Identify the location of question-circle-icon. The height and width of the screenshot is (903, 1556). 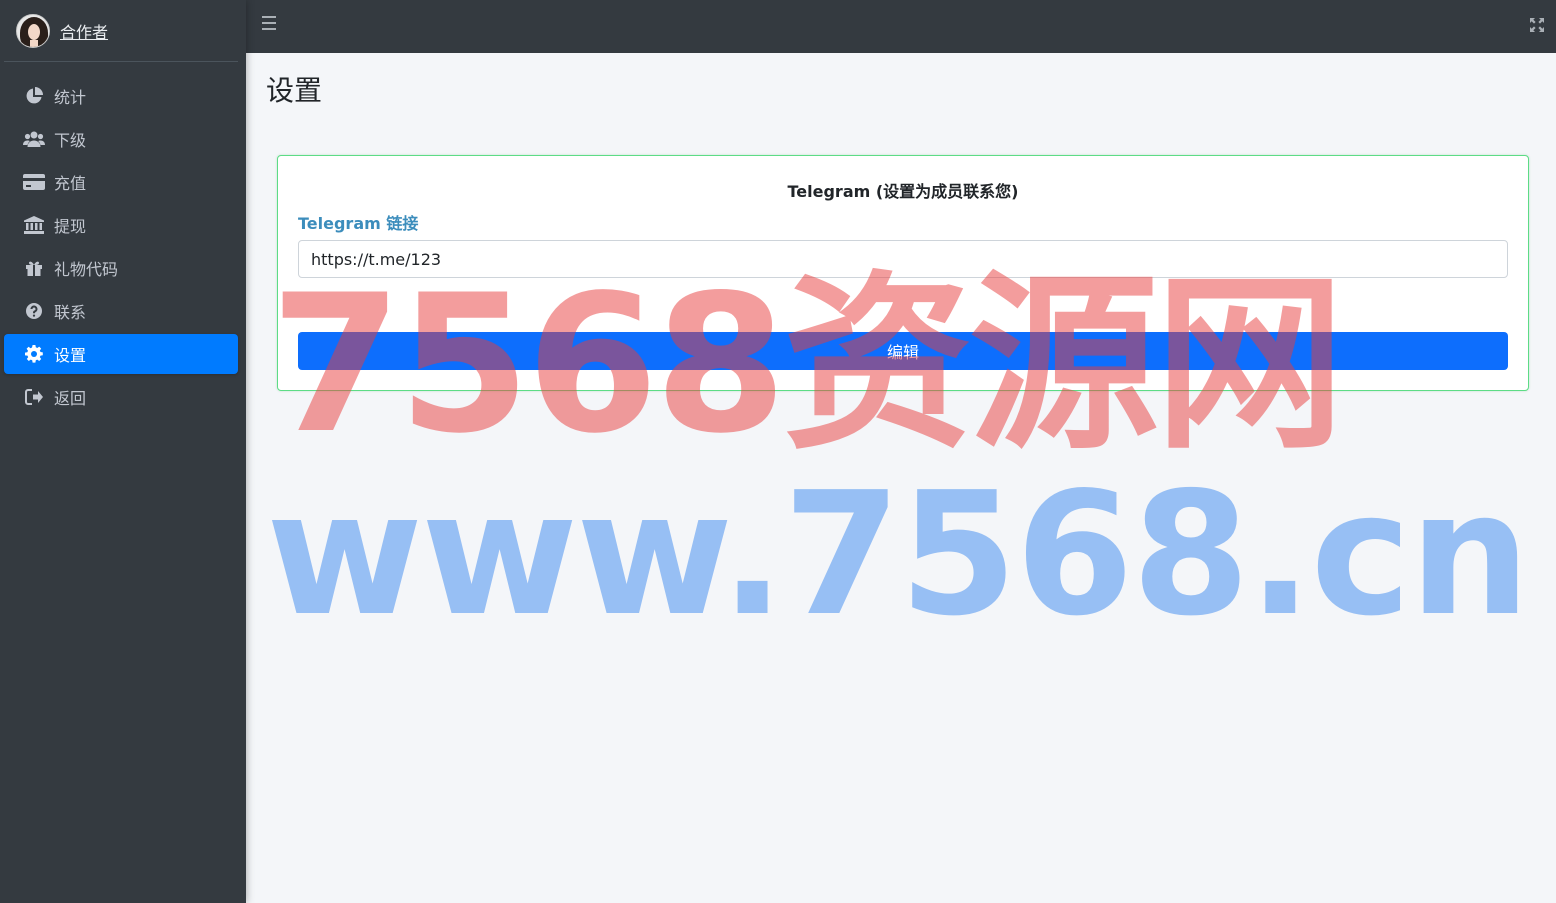
(34, 311).